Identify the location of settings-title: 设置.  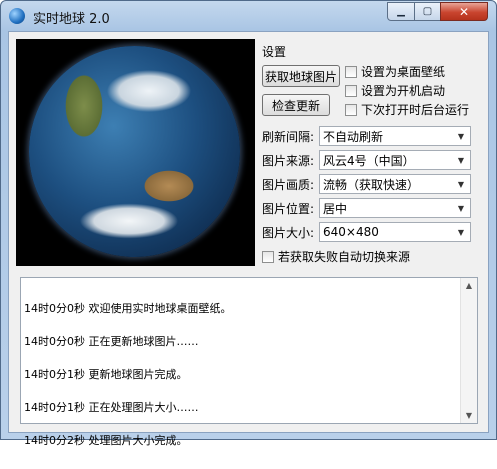
(274, 52).